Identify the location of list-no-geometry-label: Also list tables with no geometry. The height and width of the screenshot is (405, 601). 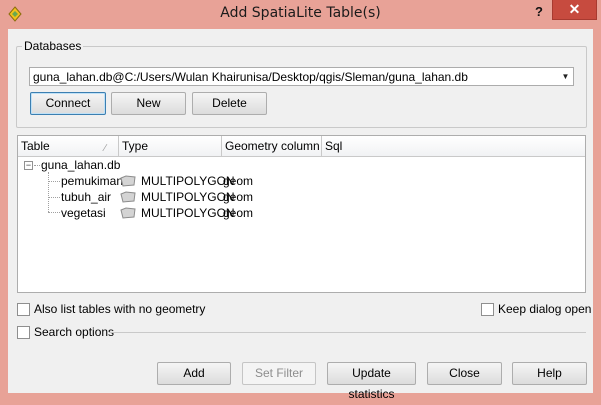
(119, 309).